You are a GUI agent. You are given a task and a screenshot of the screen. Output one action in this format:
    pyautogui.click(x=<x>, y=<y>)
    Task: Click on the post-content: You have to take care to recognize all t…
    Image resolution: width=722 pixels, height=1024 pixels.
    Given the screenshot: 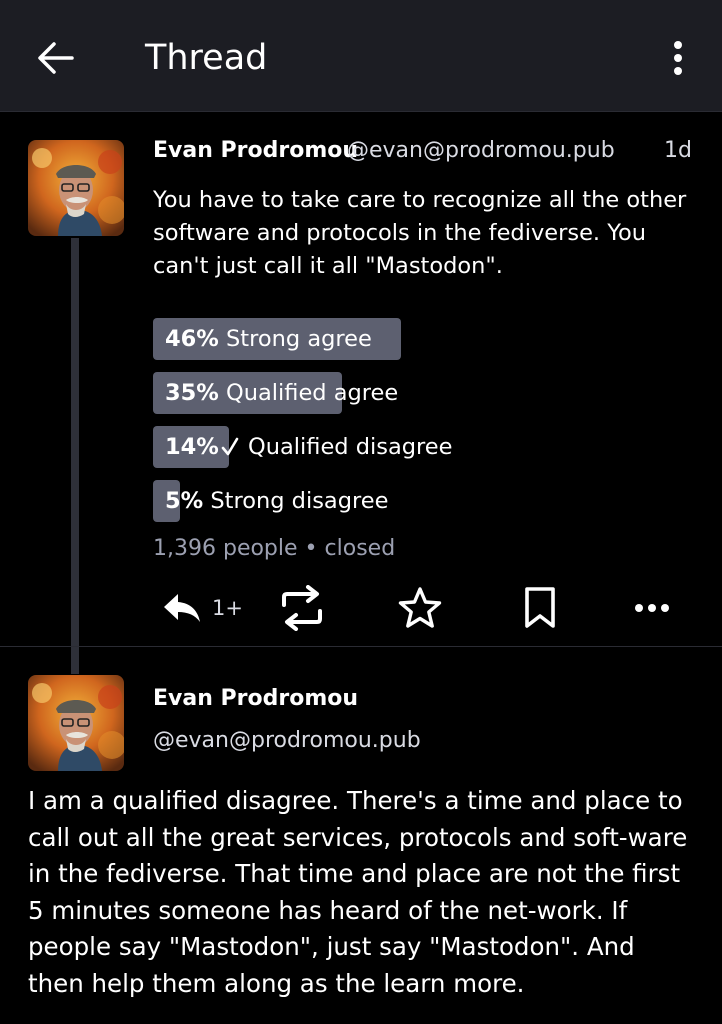 What is the action you would take?
    pyautogui.click(x=420, y=233)
    